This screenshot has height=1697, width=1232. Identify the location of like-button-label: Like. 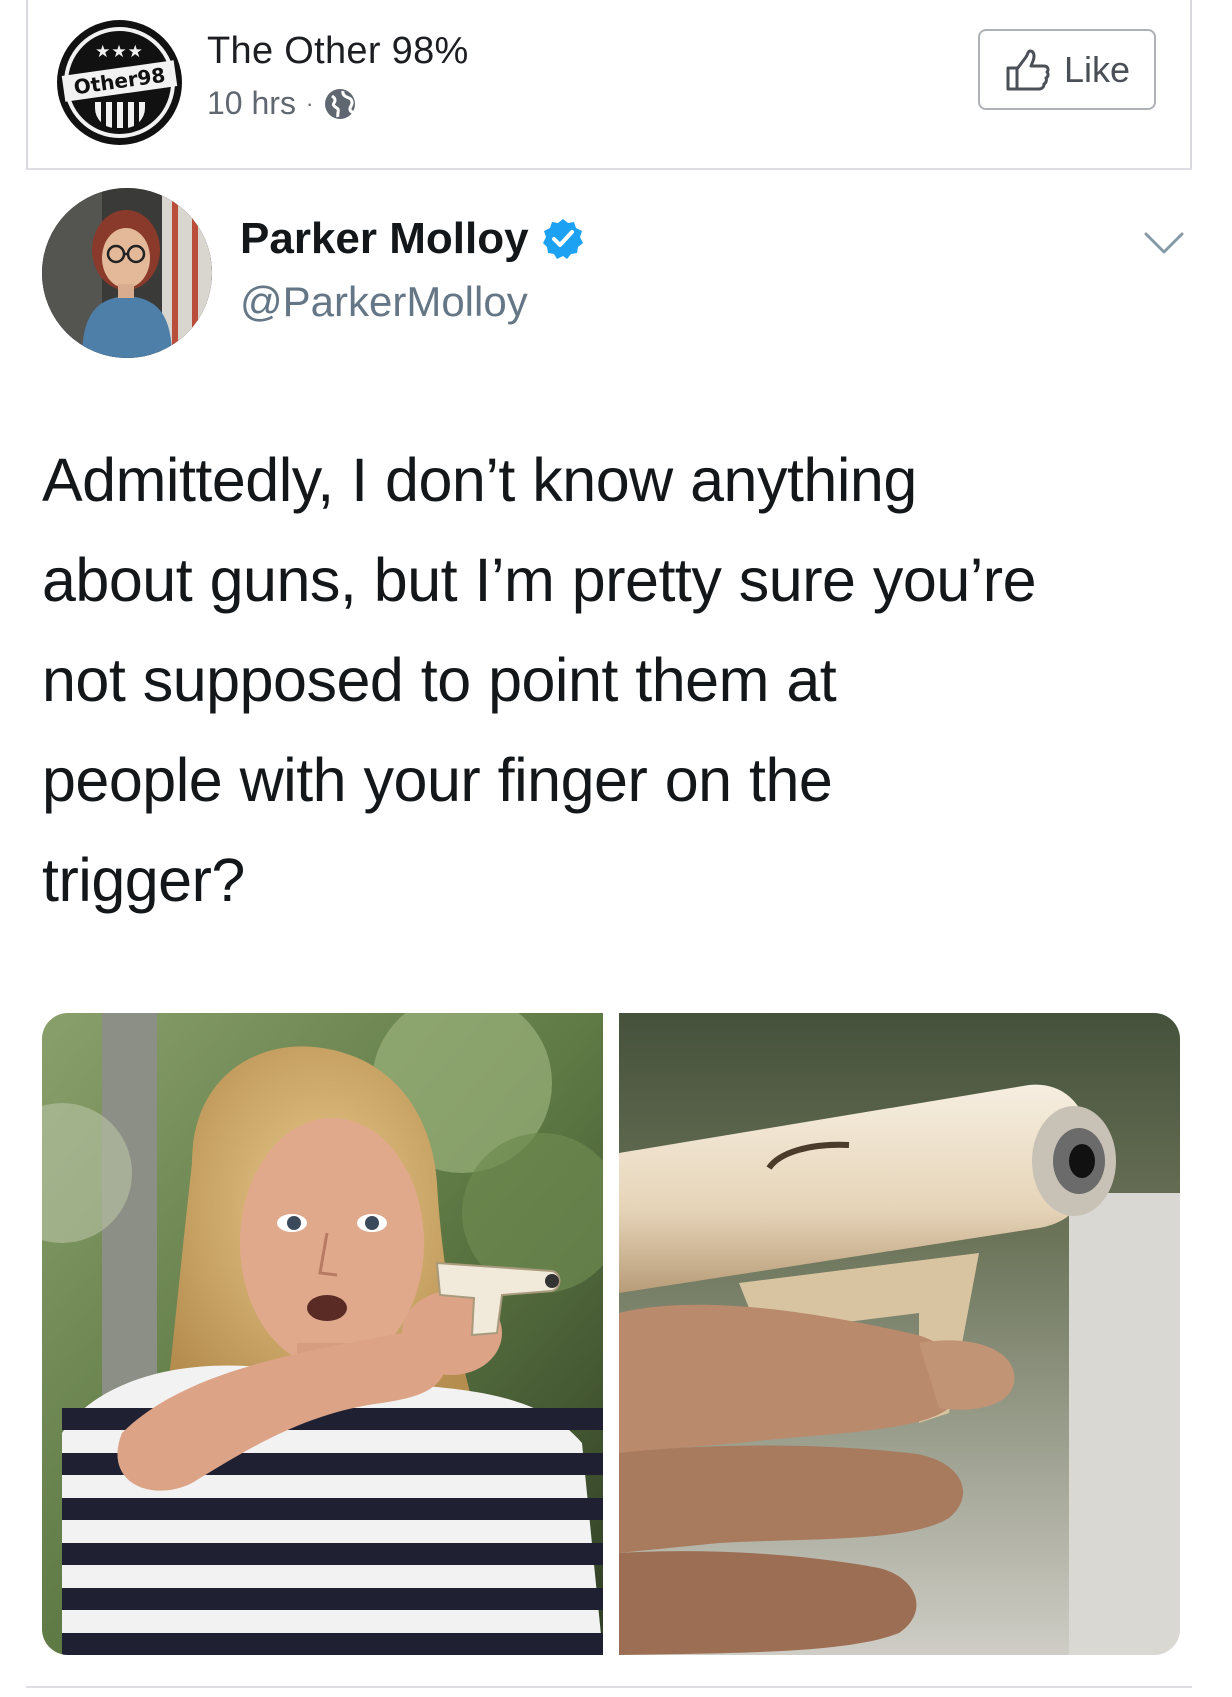
(1097, 69).